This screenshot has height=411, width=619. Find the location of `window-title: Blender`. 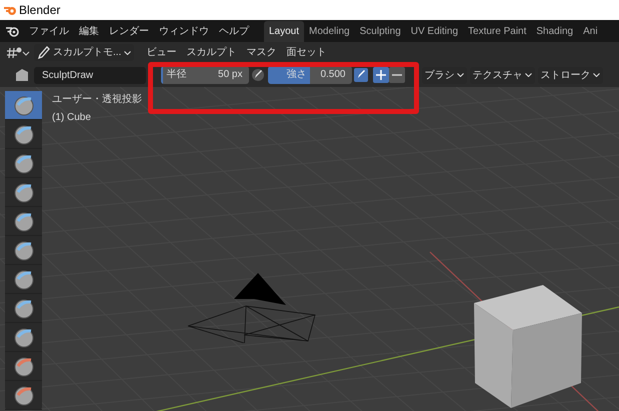

window-title: Blender is located at coordinates (39, 10).